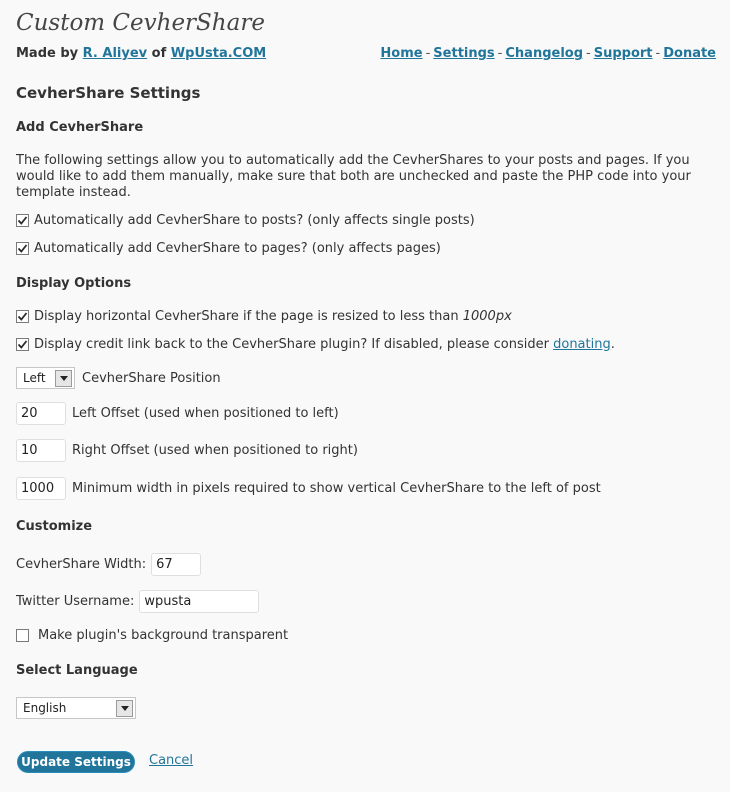 The height and width of the screenshot is (792, 730). I want to click on language-section-heading: Select Language, so click(77, 670).